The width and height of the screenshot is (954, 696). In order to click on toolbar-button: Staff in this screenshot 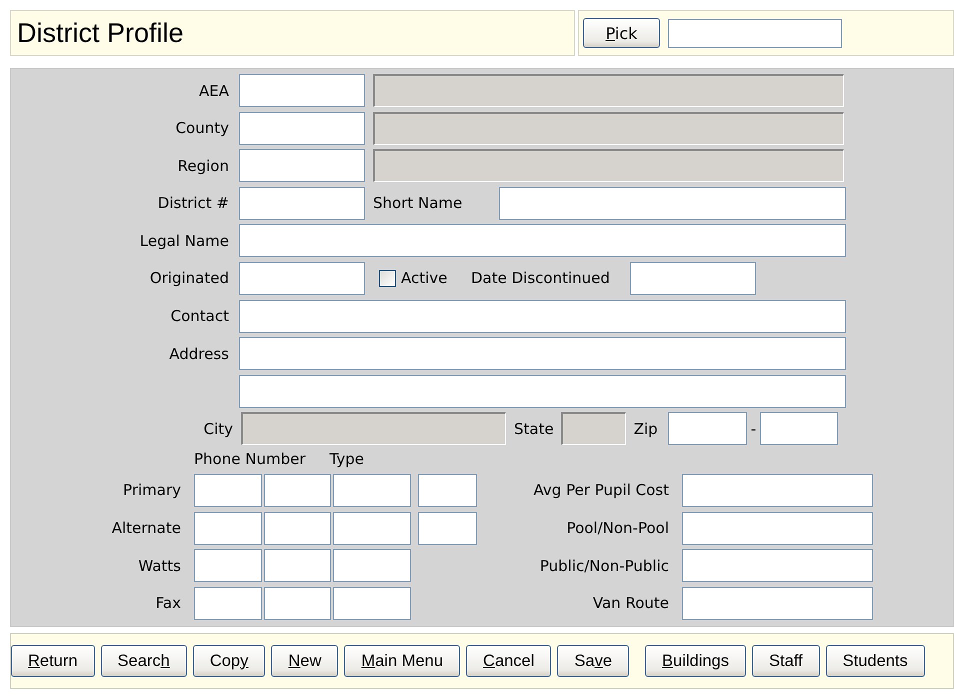, I will do `click(786, 661)`.